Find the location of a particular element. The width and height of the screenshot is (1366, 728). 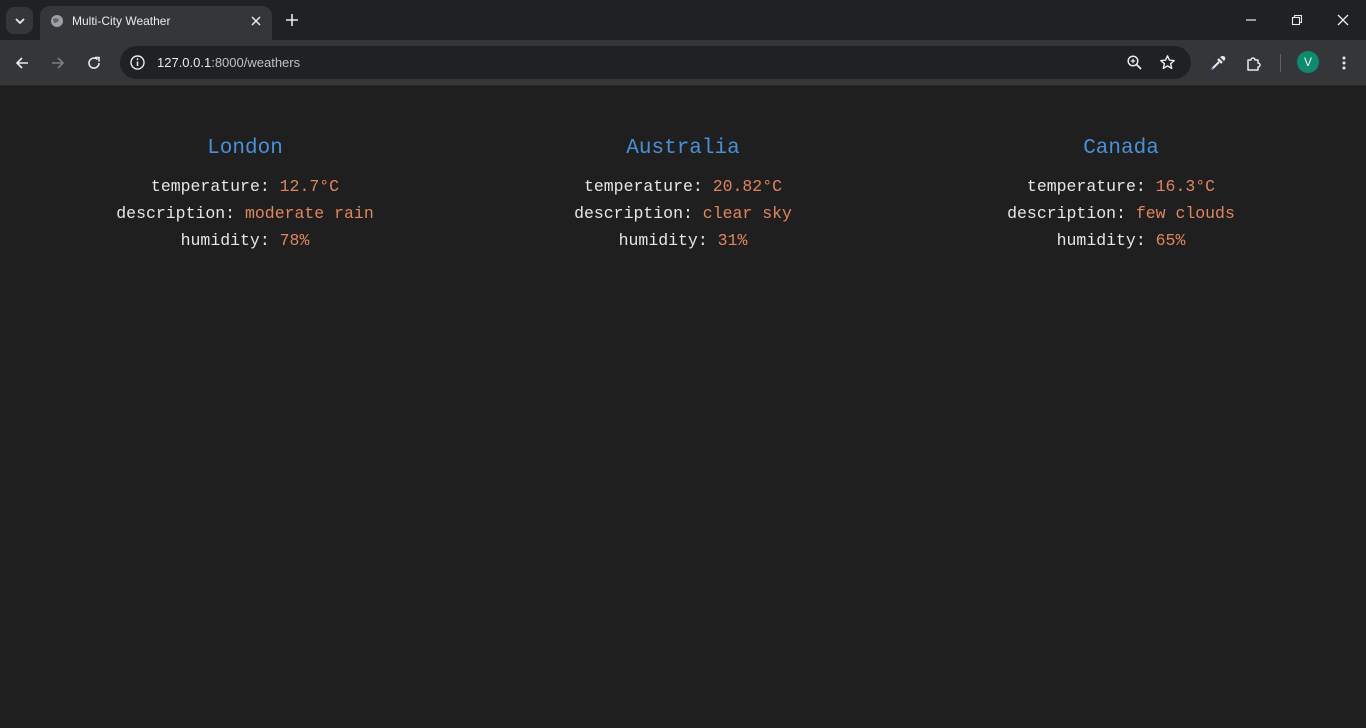

eyedropper-icon is located at coordinates (1218, 63).